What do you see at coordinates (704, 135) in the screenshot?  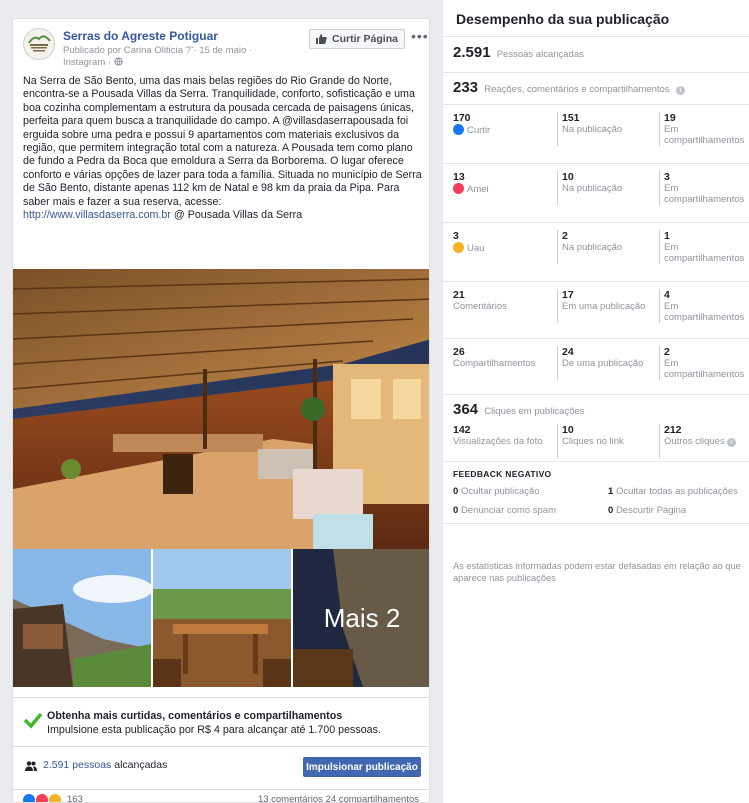 I see `like-on-shares-label: Em compartilhamentos` at bounding box center [704, 135].